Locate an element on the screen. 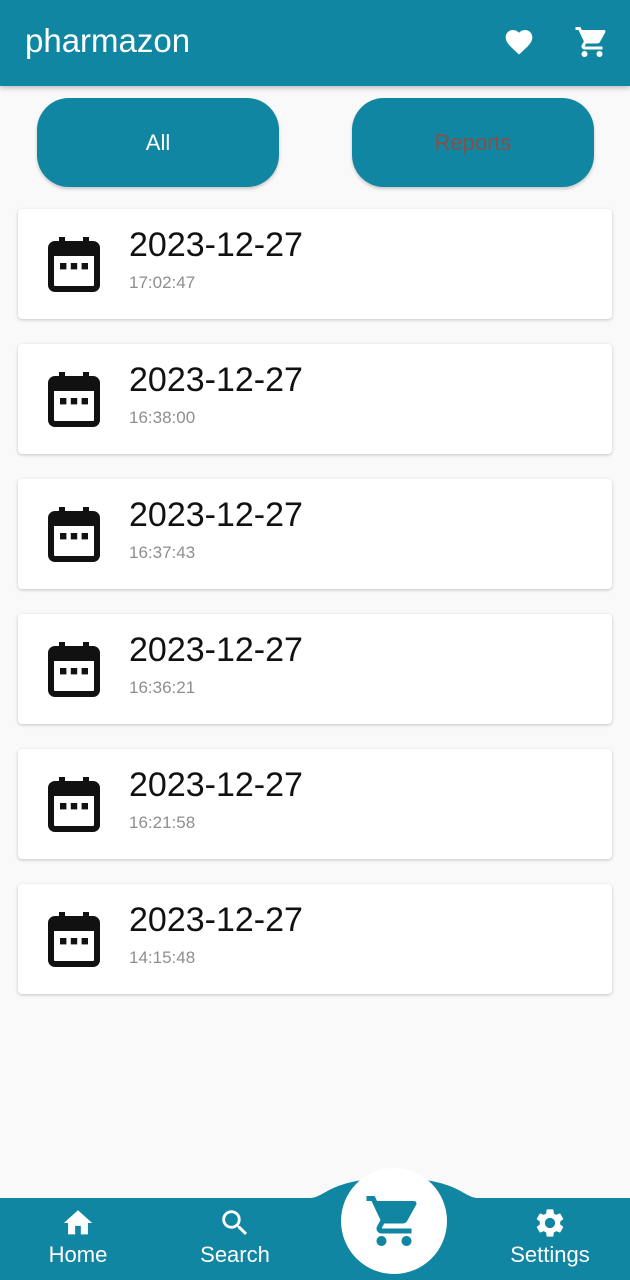  nav-settings: Settings is located at coordinates (550, 1237).